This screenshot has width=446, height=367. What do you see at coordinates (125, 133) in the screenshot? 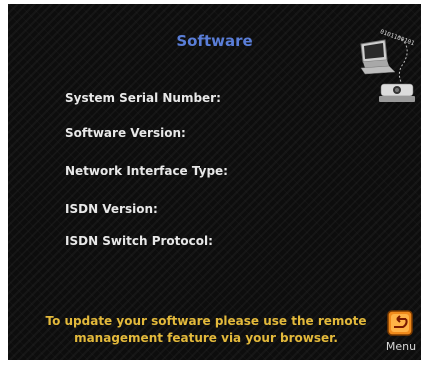
I see `software-version-label: Software Version:` at bounding box center [125, 133].